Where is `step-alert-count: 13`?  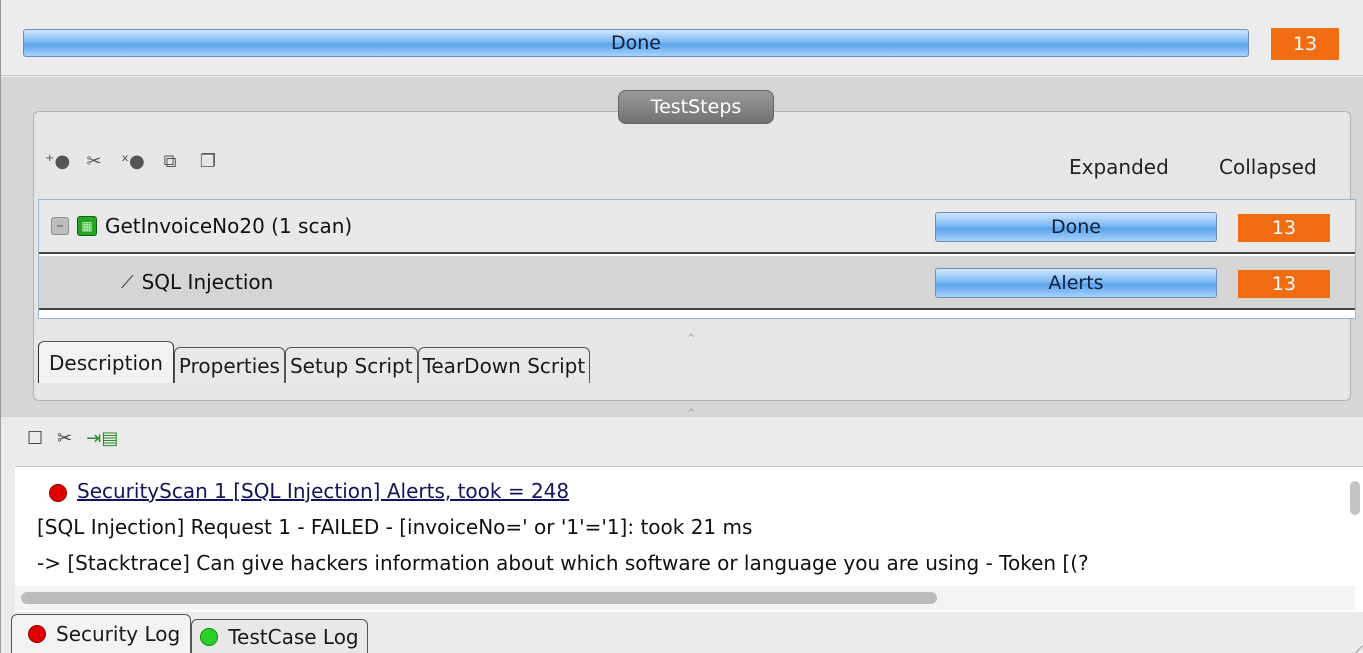
step-alert-count: 13 is located at coordinates (1284, 228).